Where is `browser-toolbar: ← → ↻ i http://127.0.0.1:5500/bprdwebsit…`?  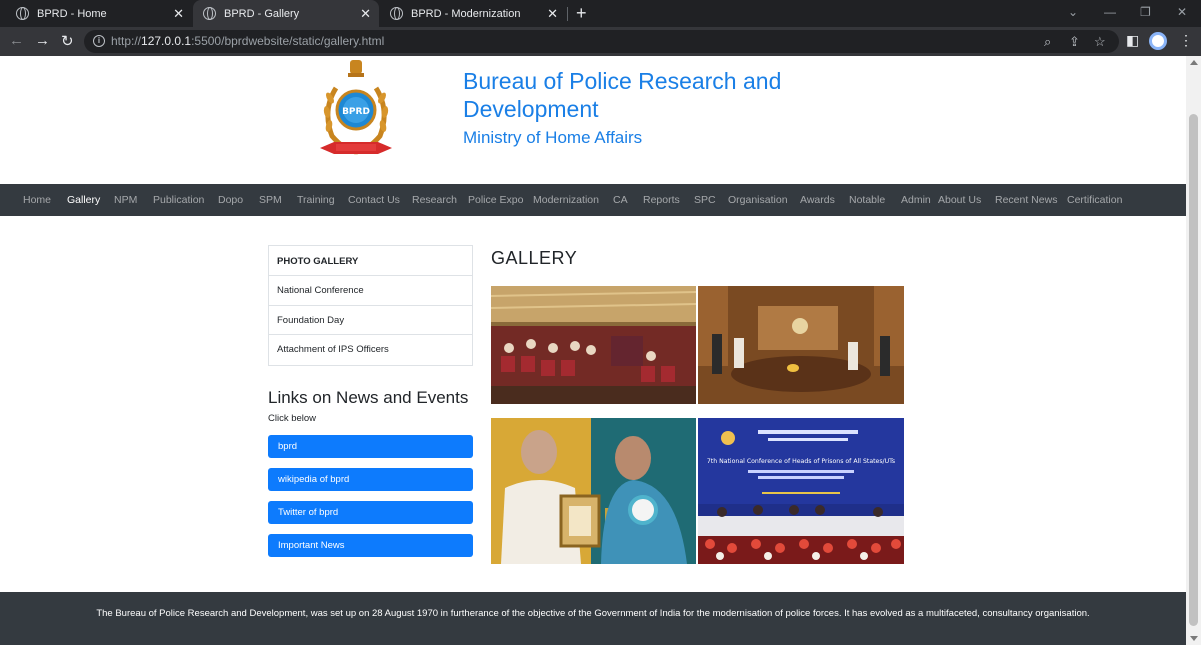 browser-toolbar: ← → ↻ i http://127.0.0.1:5500/bprdwebsit… is located at coordinates (600, 41).